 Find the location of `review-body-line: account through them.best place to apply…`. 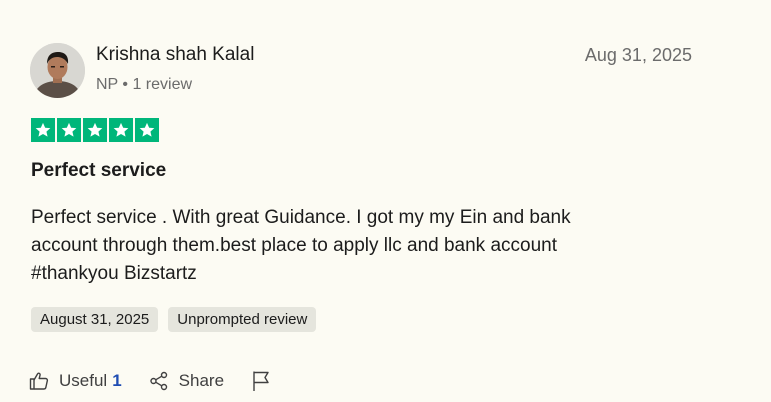

review-body-line: account through them.best place to apply… is located at coordinates (294, 245).